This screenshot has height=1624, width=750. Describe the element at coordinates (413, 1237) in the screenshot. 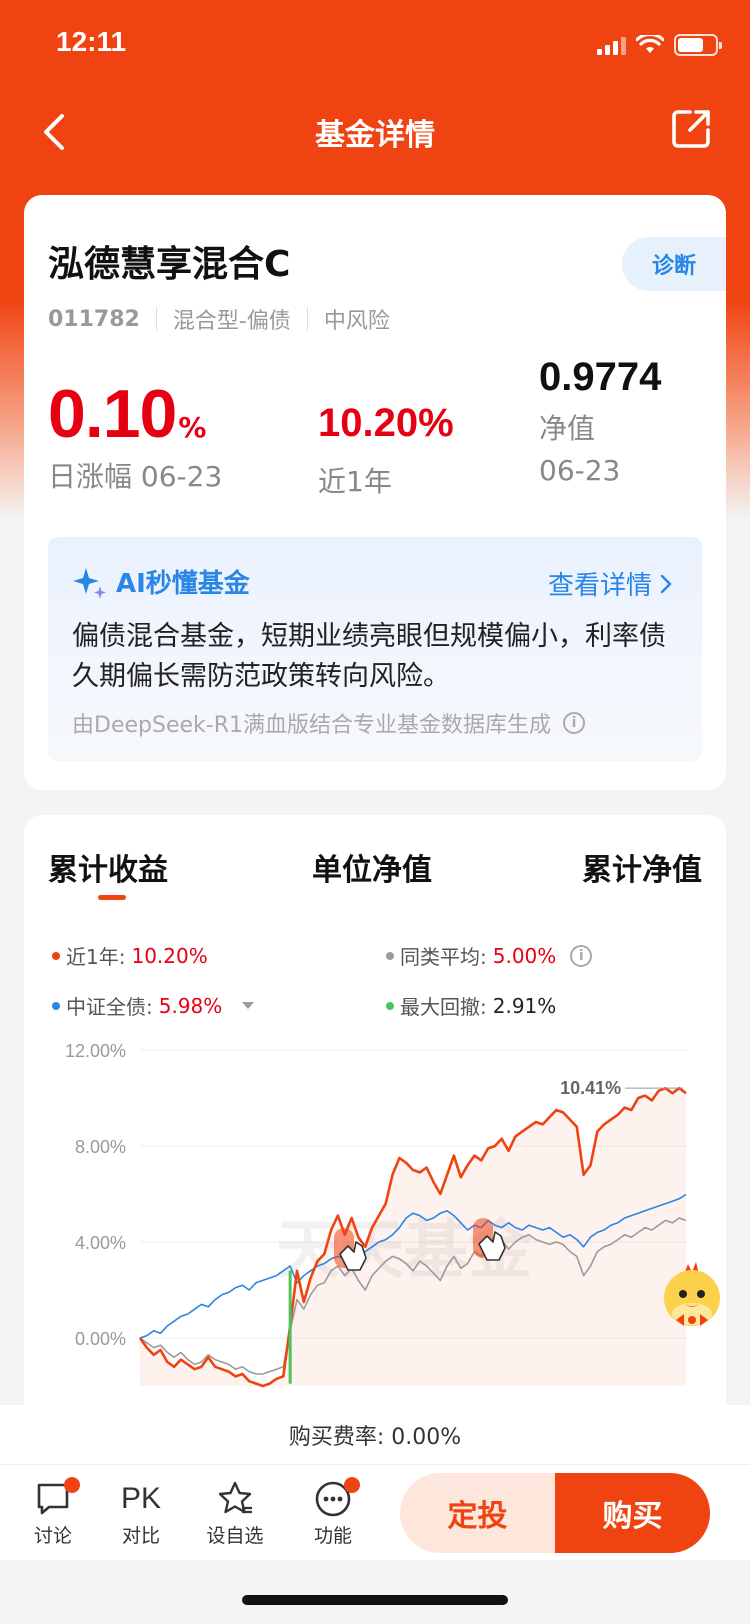

I see `series-area` at that location.